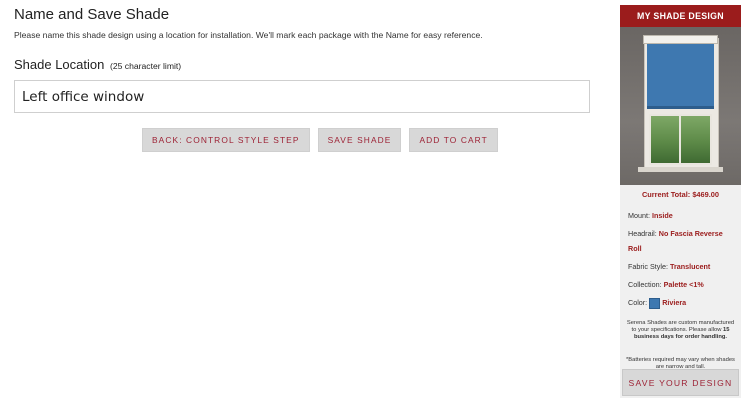 This screenshot has height=406, width=750. I want to click on spec-value: Palette <1%, so click(683, 284).